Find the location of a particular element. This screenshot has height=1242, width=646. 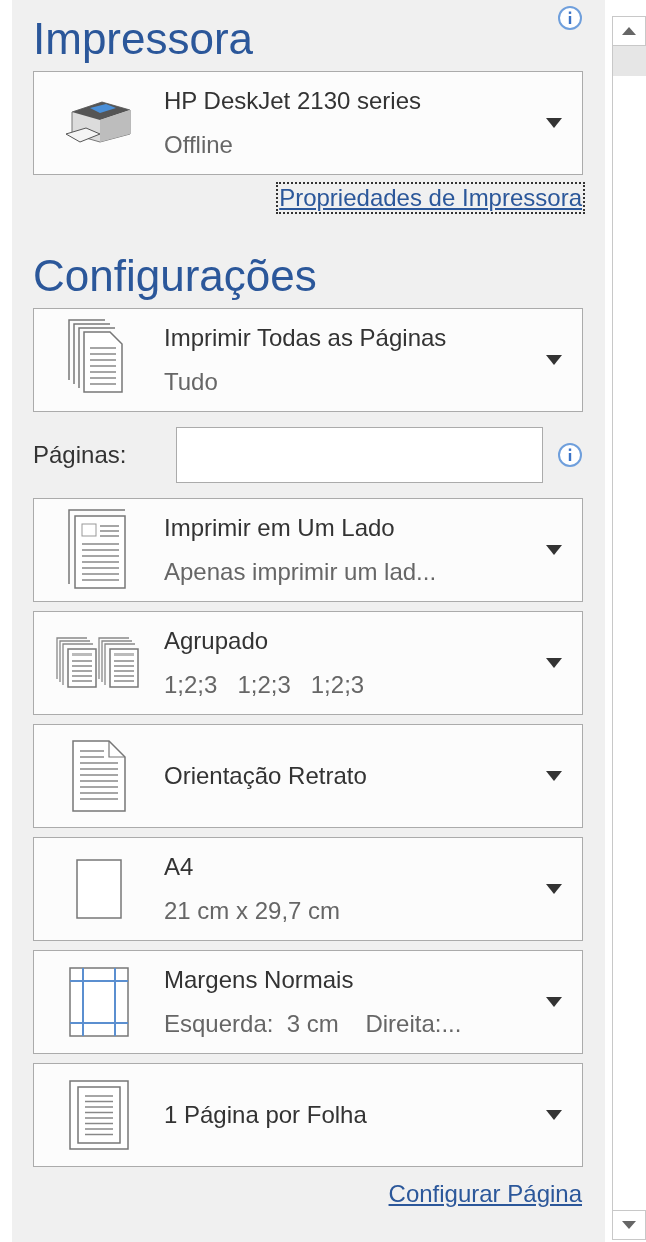

dropdown: Orientação Retrato is located at coordinates (308, 776).